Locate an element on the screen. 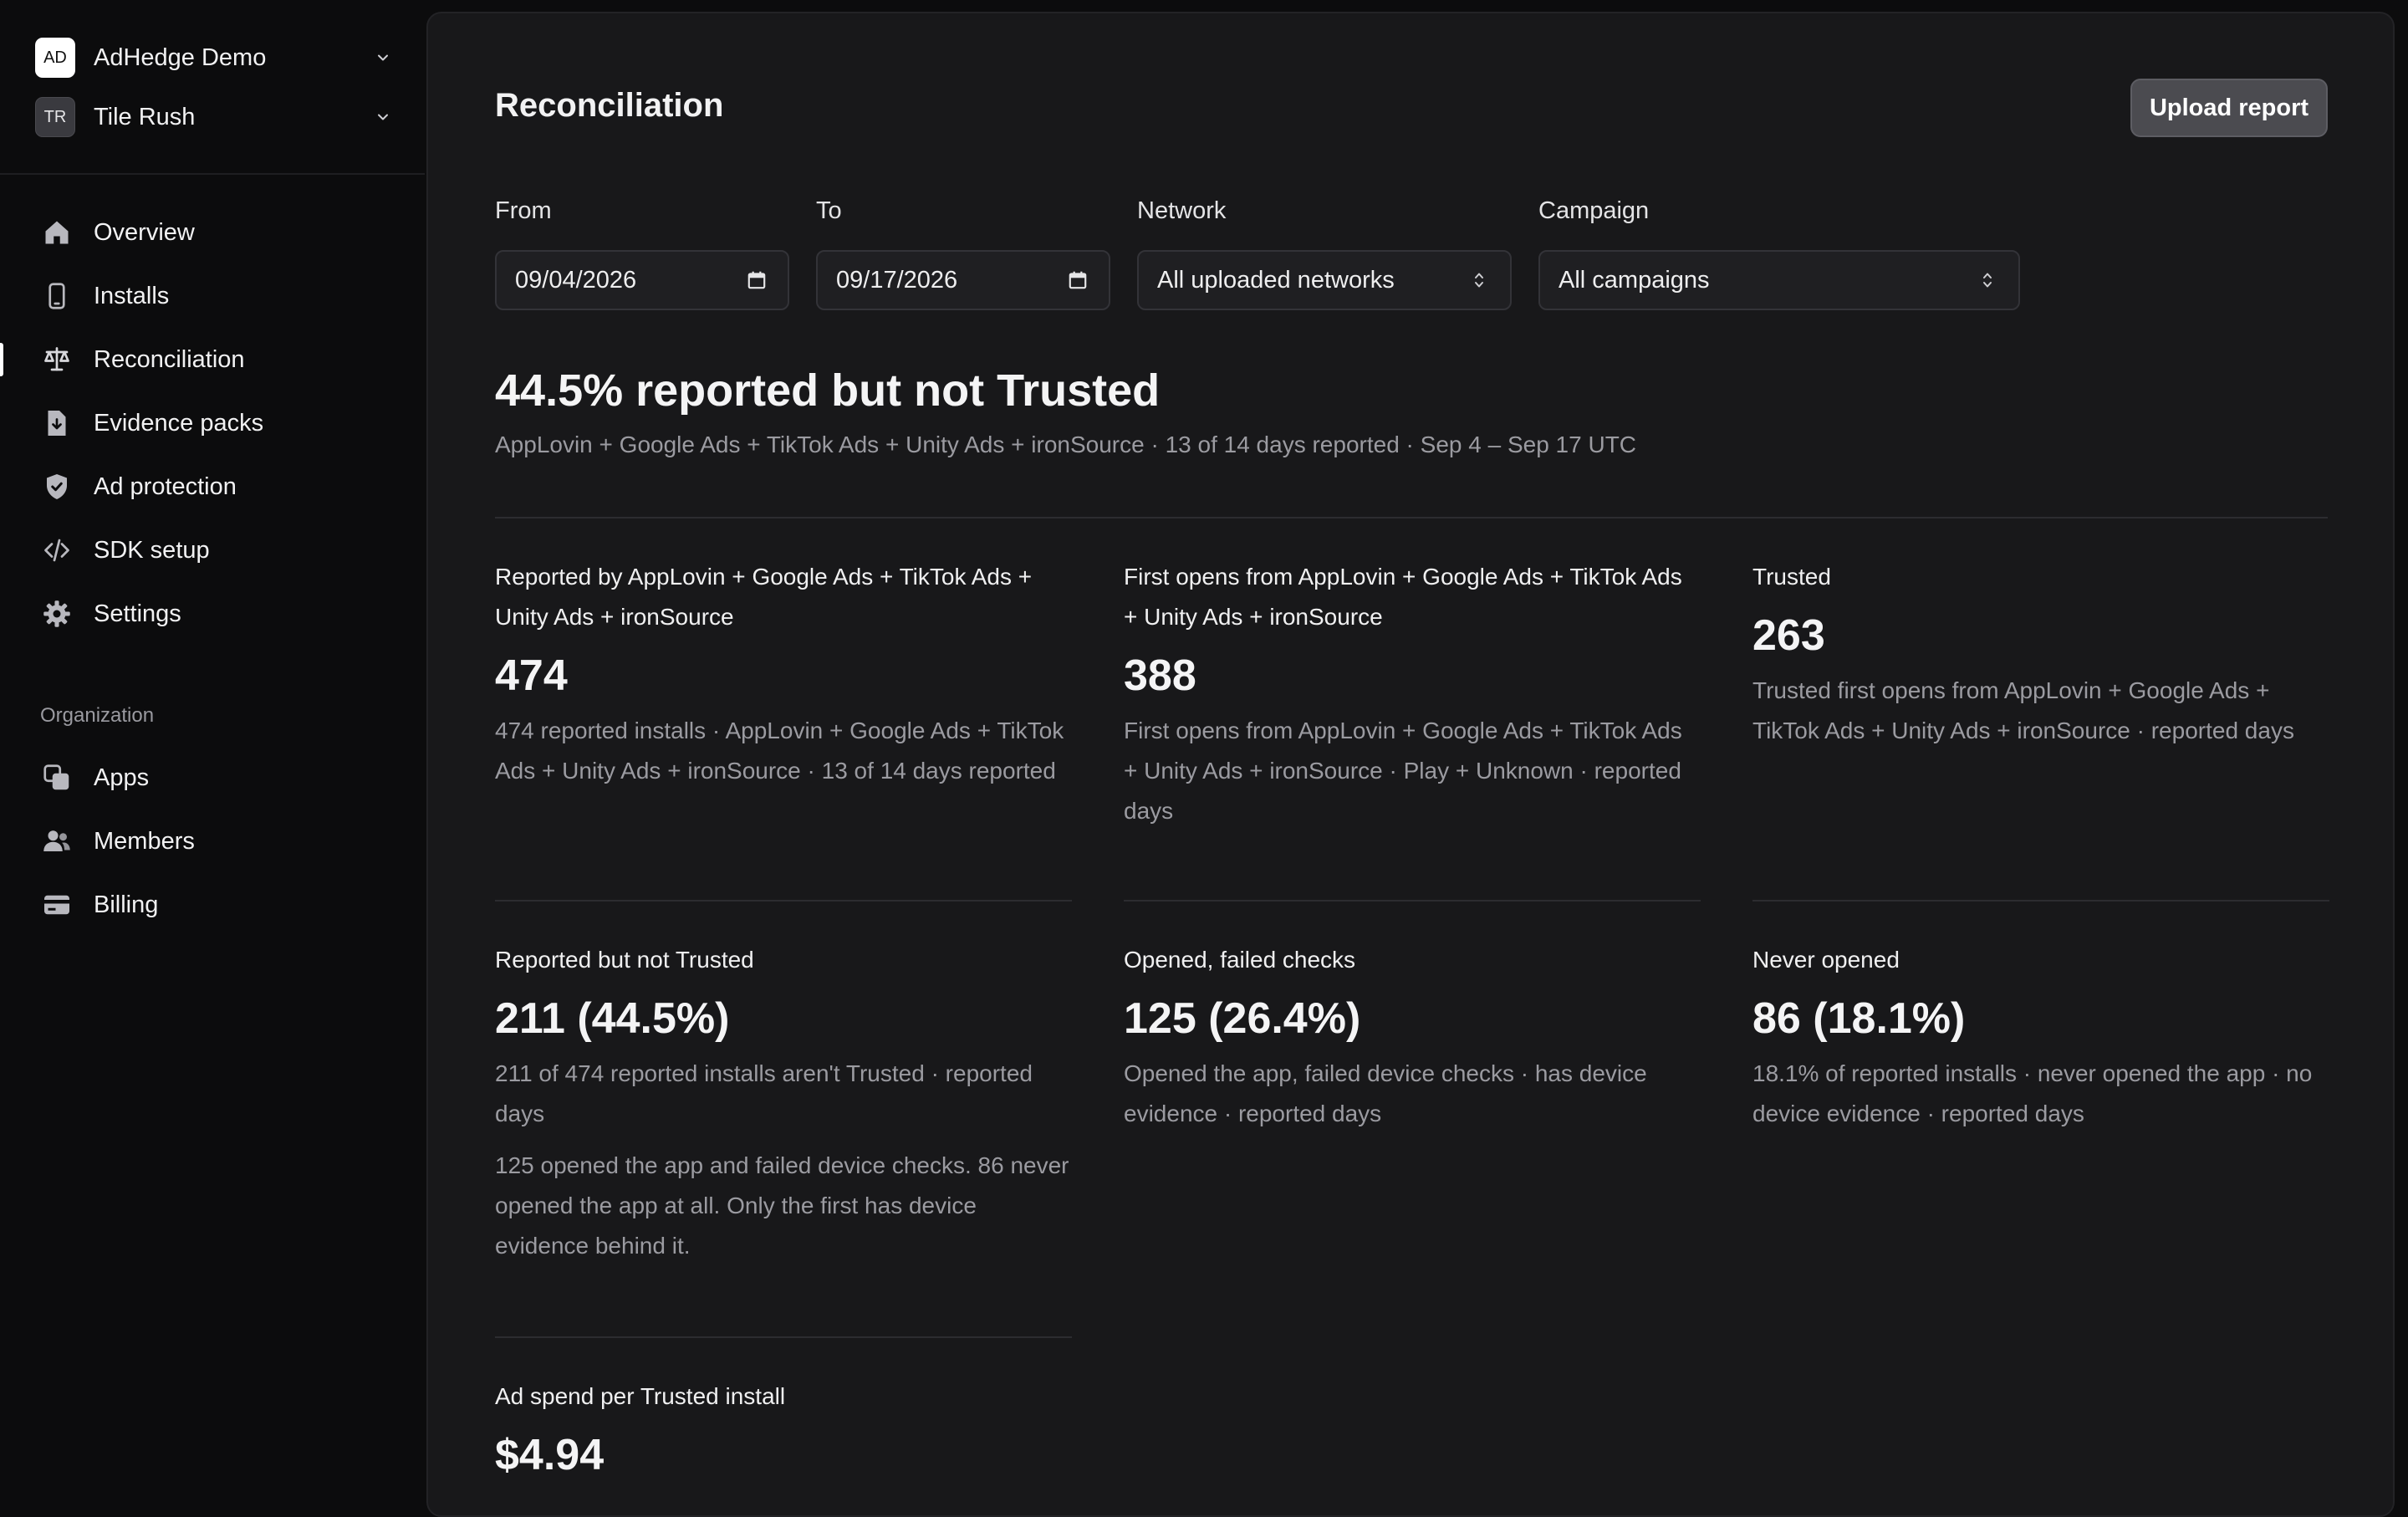  org-badge: AD is located at coordinates (55, 58).